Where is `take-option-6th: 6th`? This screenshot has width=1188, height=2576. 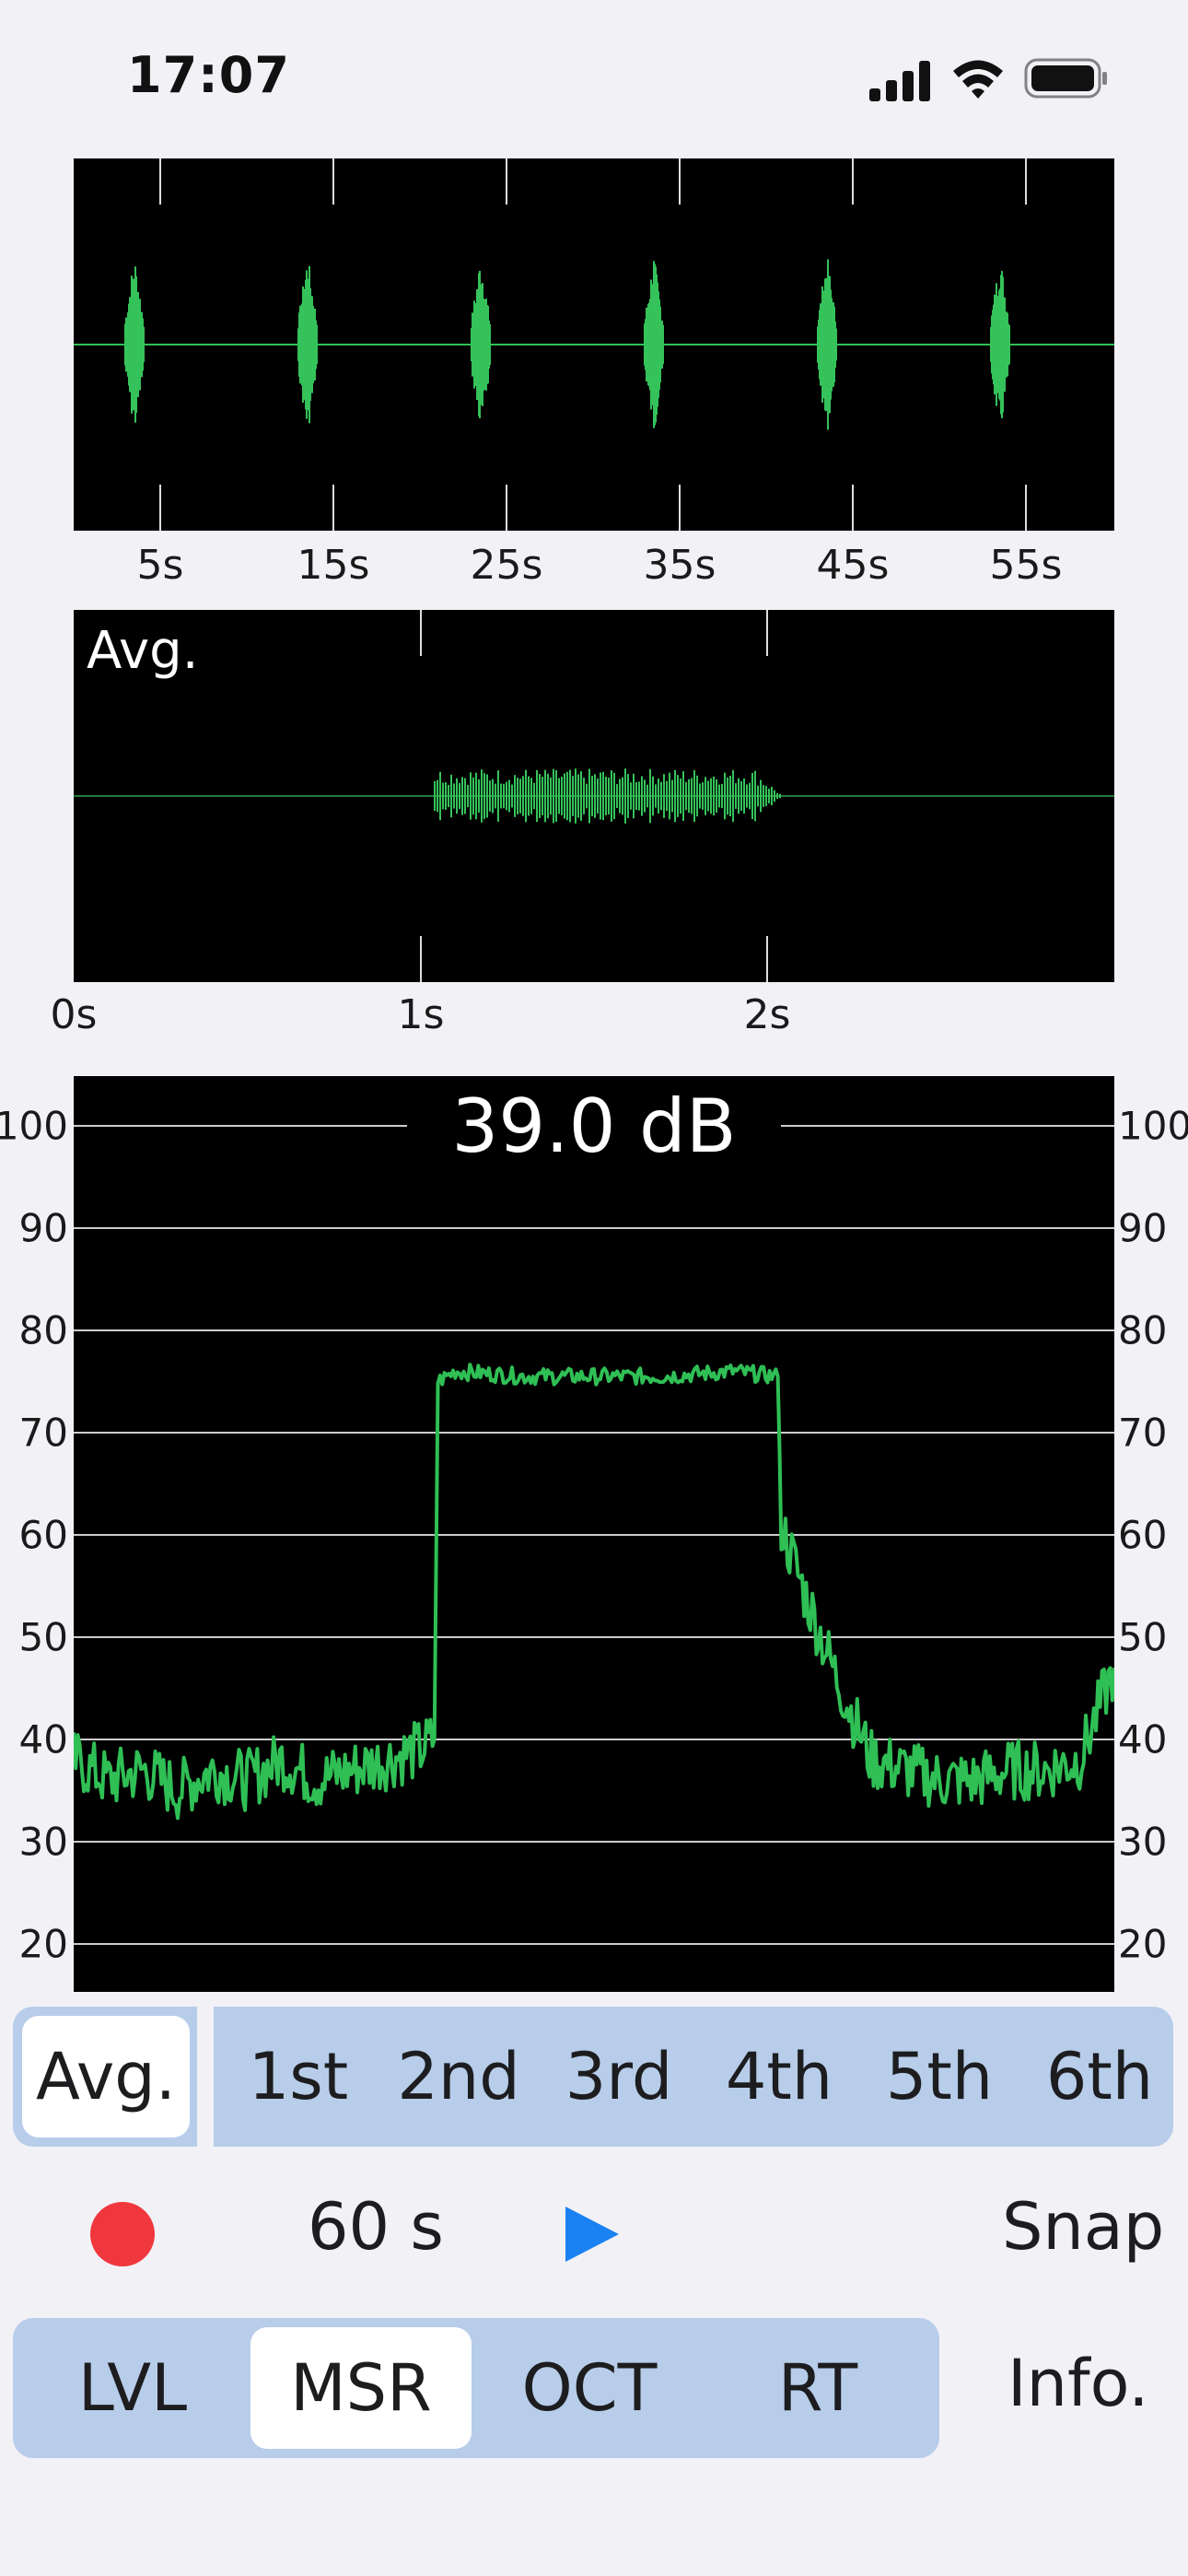 take-option-6th: 6th is located at coordinates (1099, 2076).